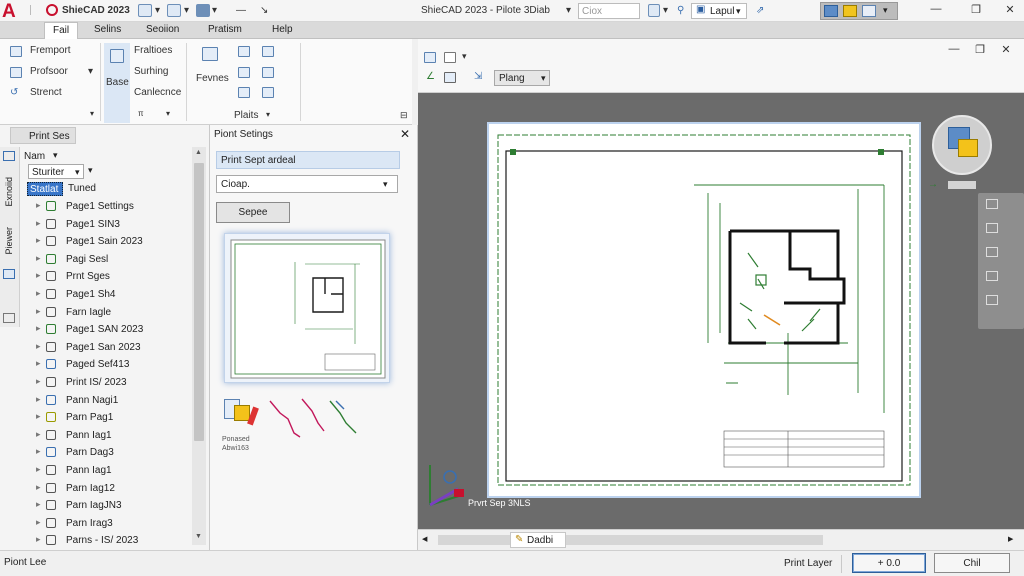  Describe the element at coordinates (264, 10) in the screenshot. I see `redo-icon: ↘` at that location.